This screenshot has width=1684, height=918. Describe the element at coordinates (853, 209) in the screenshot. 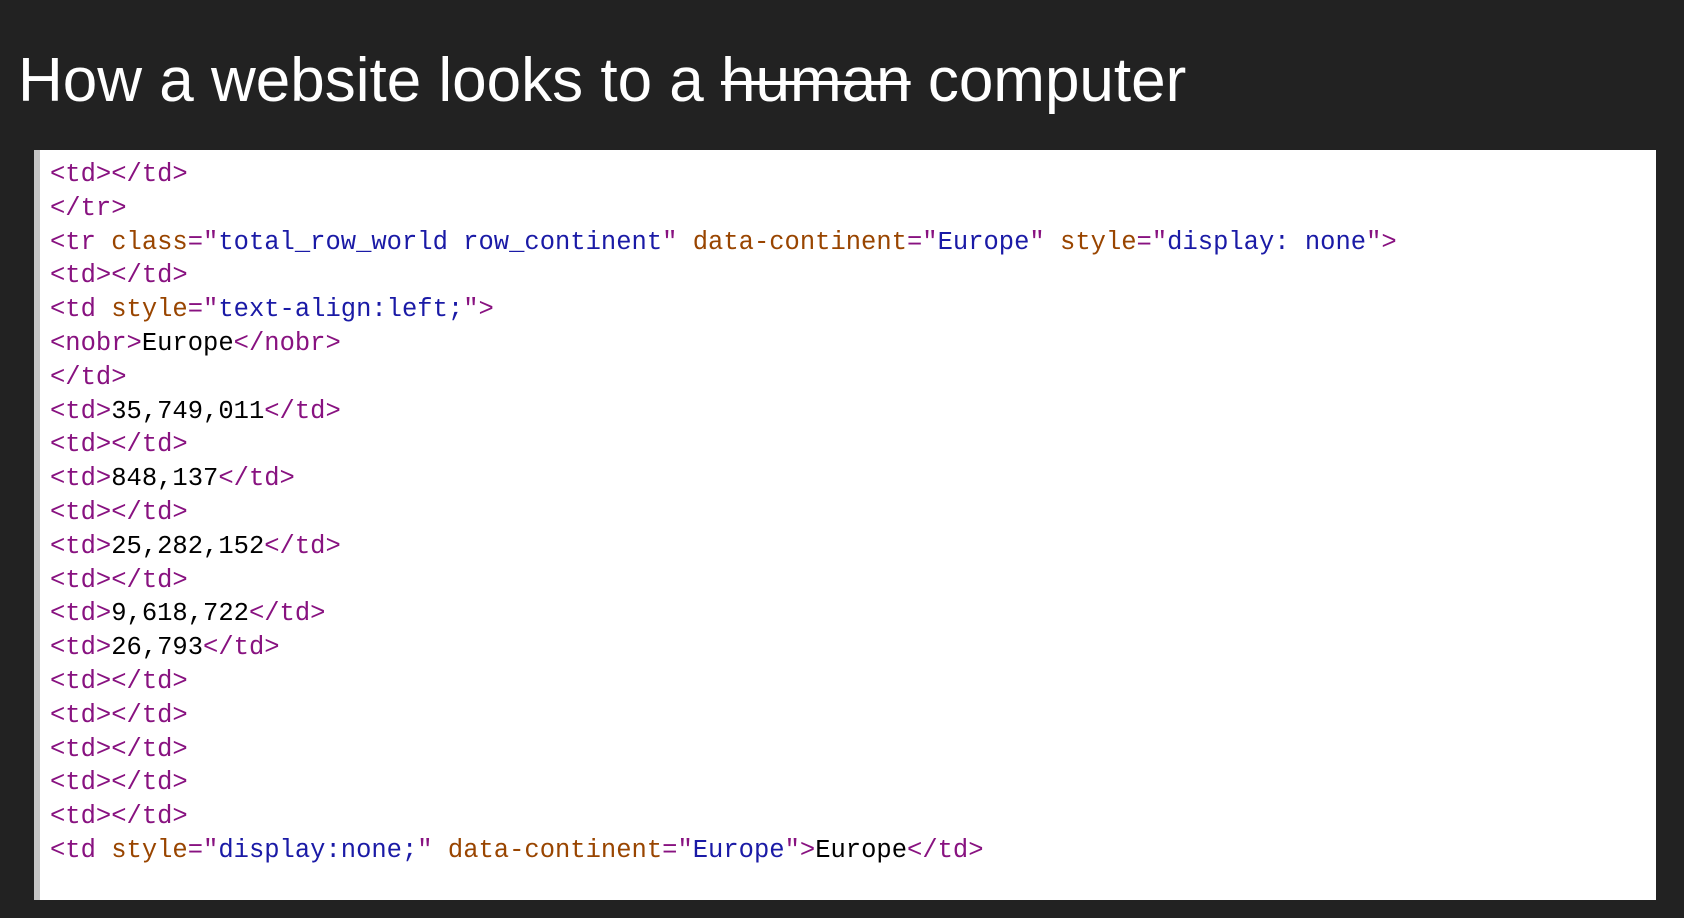

I see `code-line: </tr>` at that location.